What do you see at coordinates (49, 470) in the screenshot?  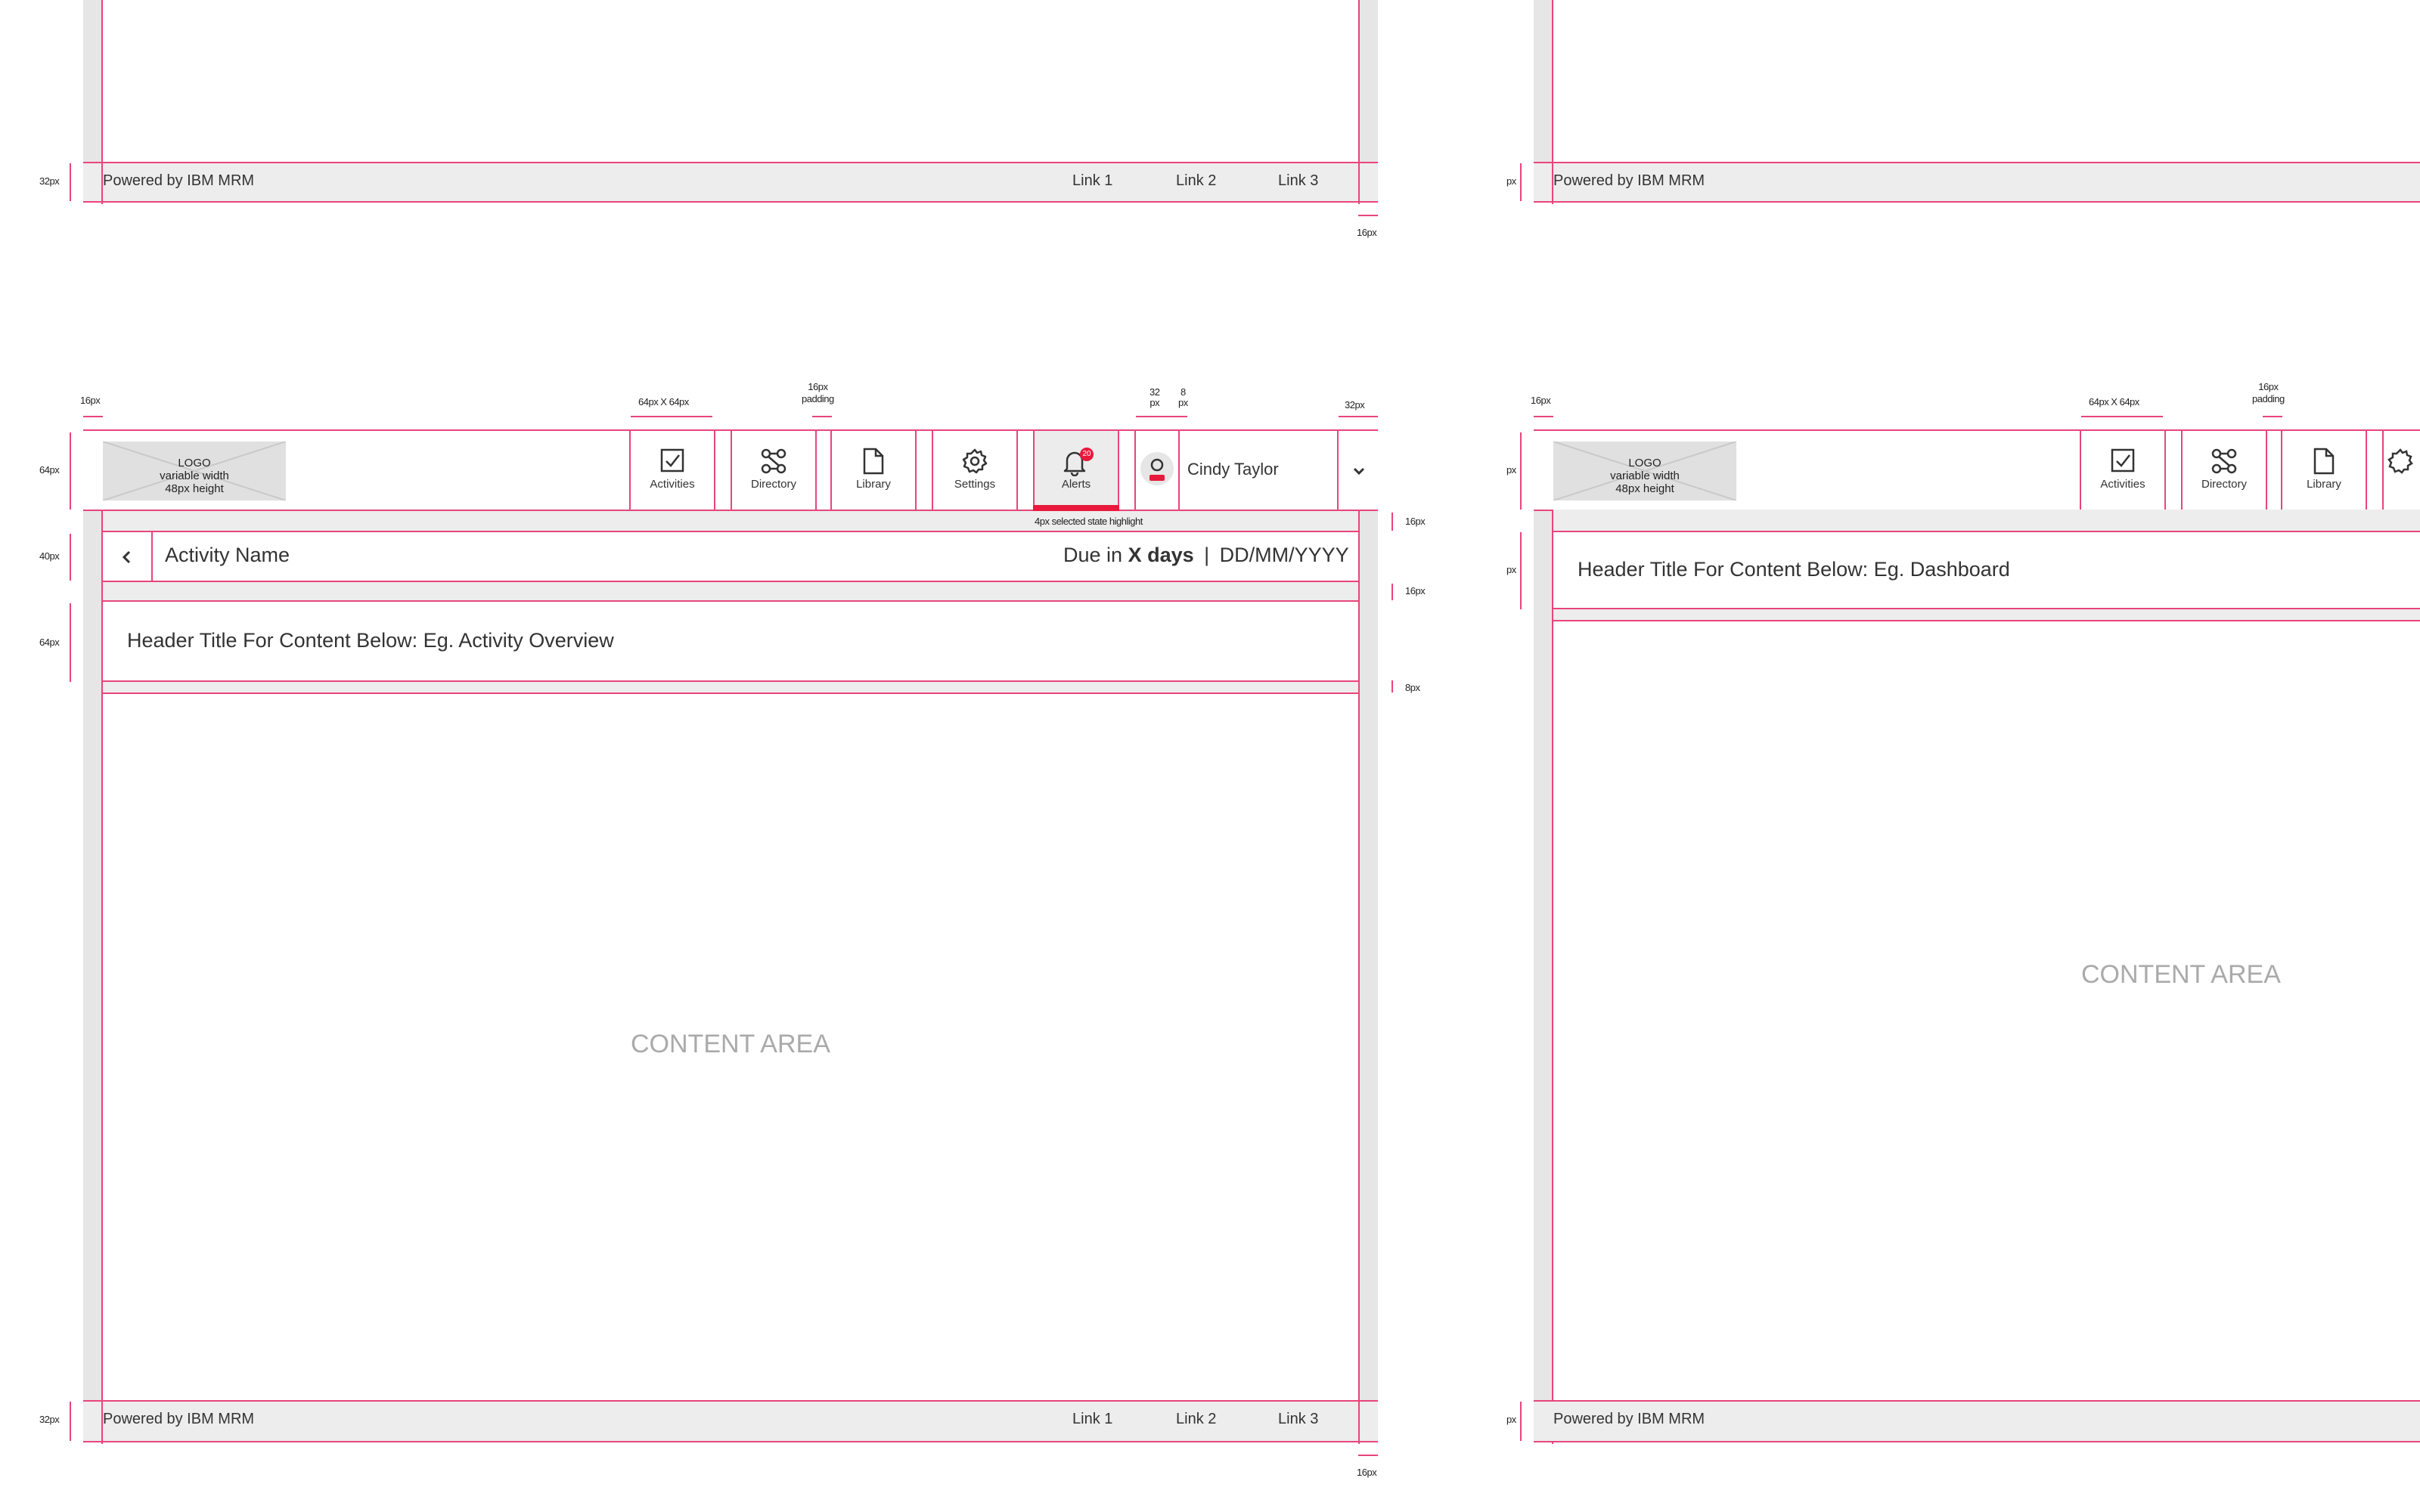 I see `annotation-64px-header: 64px` at bounding box center [49, 470].